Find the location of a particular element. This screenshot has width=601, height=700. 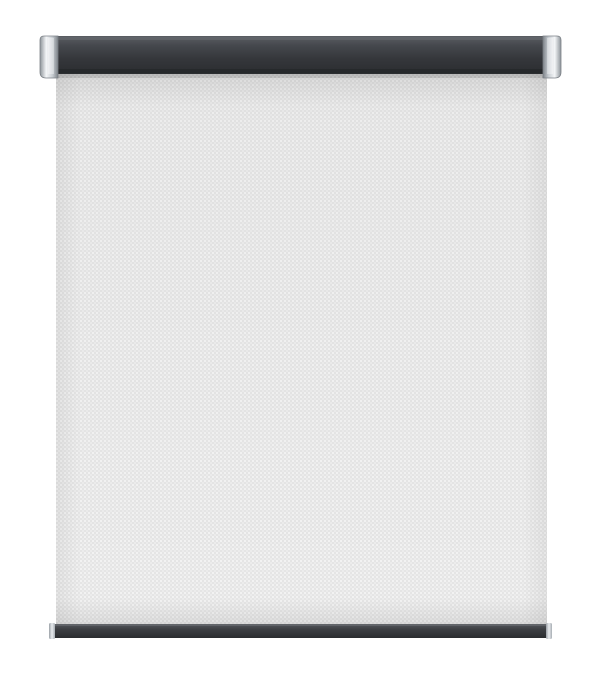

cassette-headrail is located at coordinates (300, 57).